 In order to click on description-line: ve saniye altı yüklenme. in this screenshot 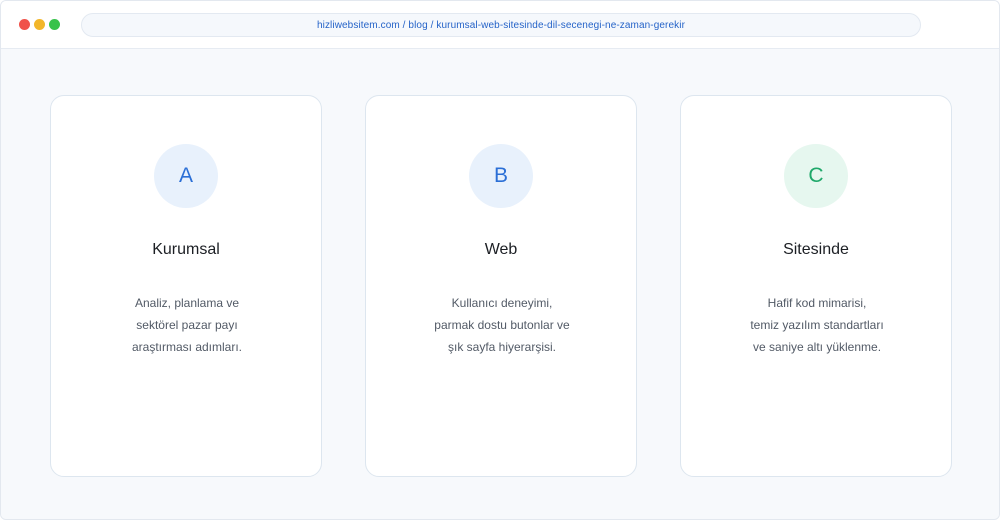, I will do `click(817, 347)`.